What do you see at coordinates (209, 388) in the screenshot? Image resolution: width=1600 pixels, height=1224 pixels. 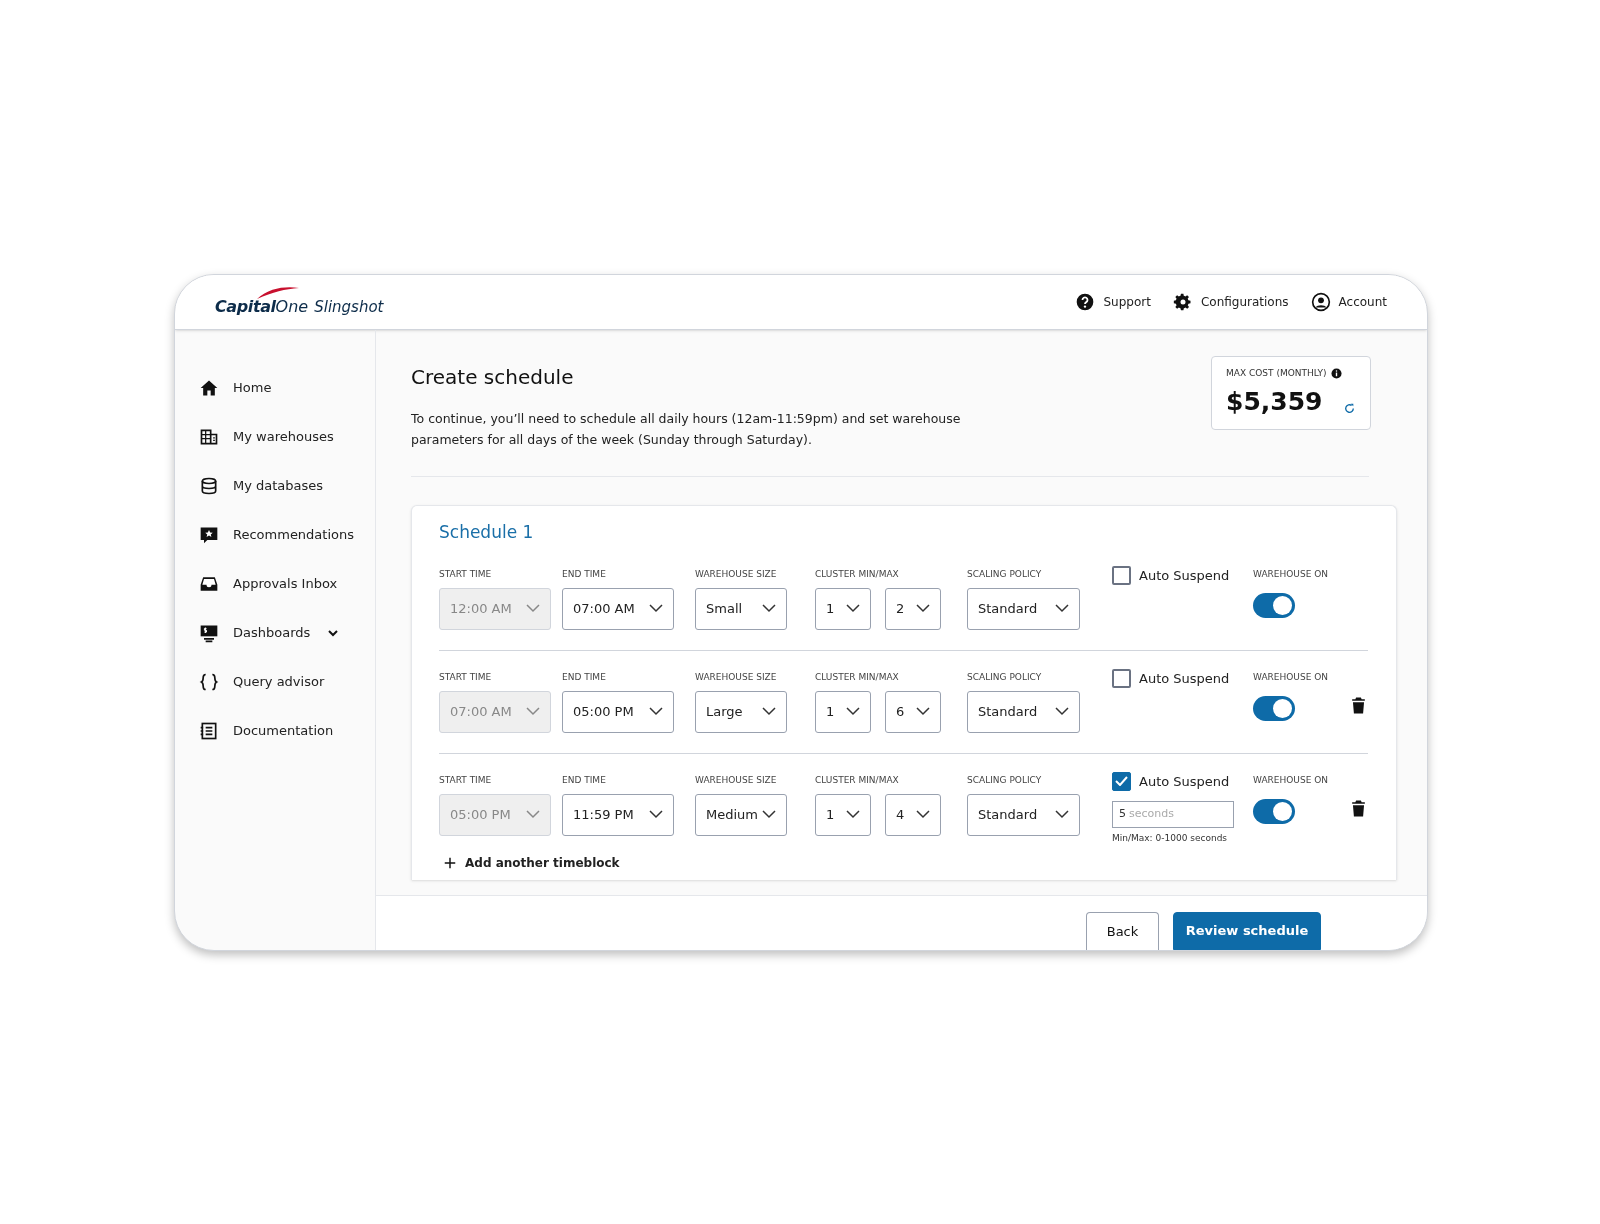 I see `home-icon` at bounding box center [209, 388].